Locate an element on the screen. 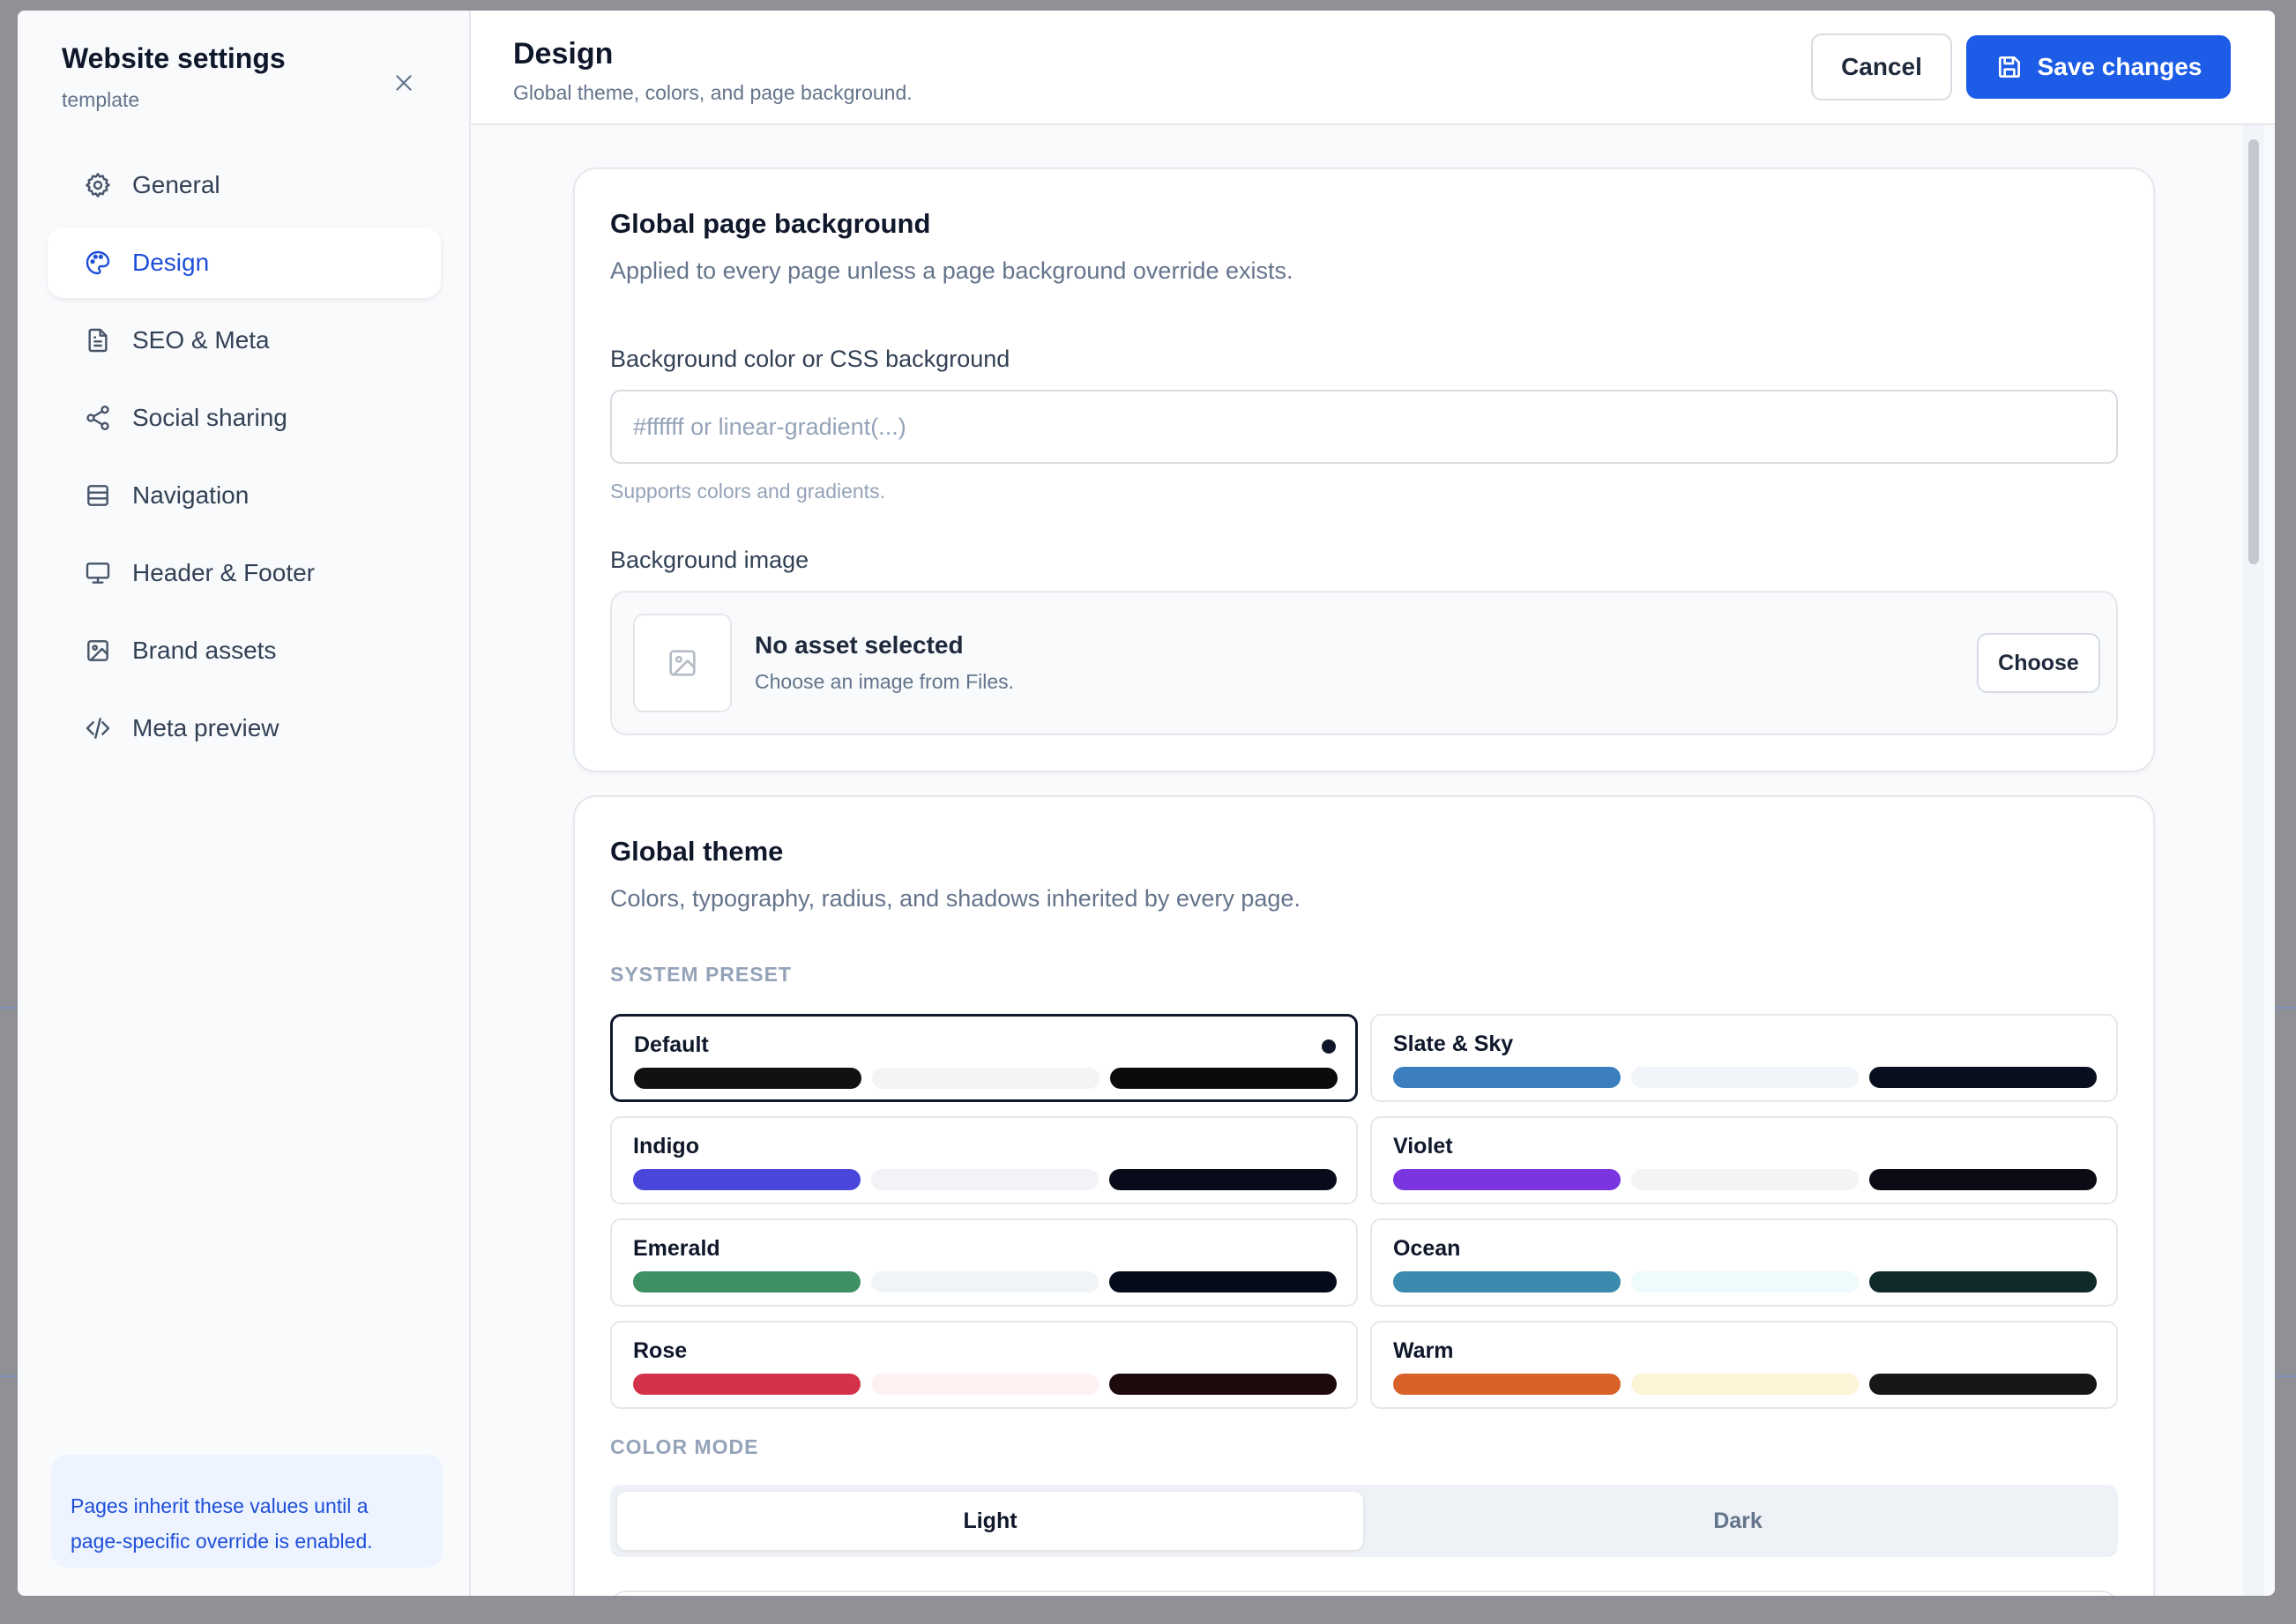  sidebar-item-seo-meta: SEO & Meta is located at coordinates (244, 340).